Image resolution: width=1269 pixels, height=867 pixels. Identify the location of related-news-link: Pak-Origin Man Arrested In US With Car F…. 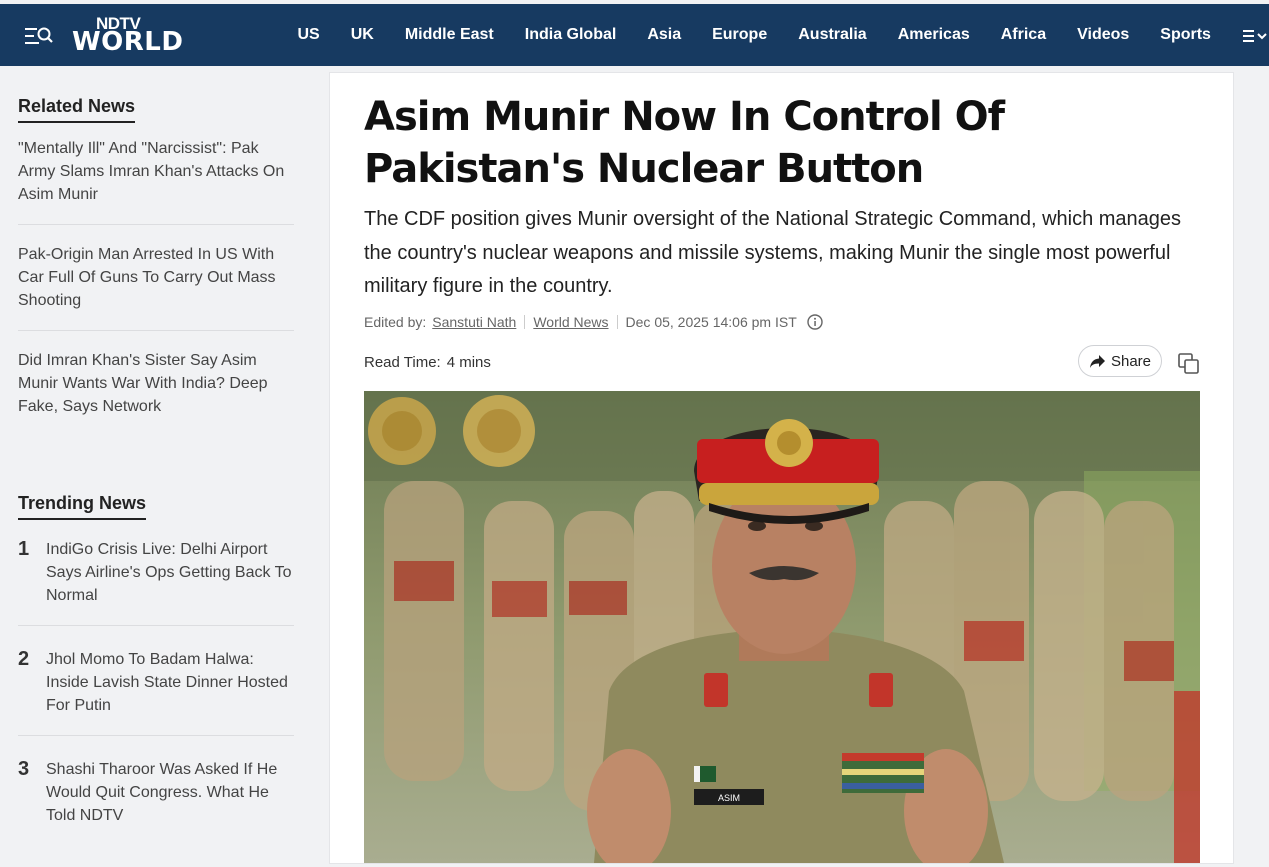
(156, 277).